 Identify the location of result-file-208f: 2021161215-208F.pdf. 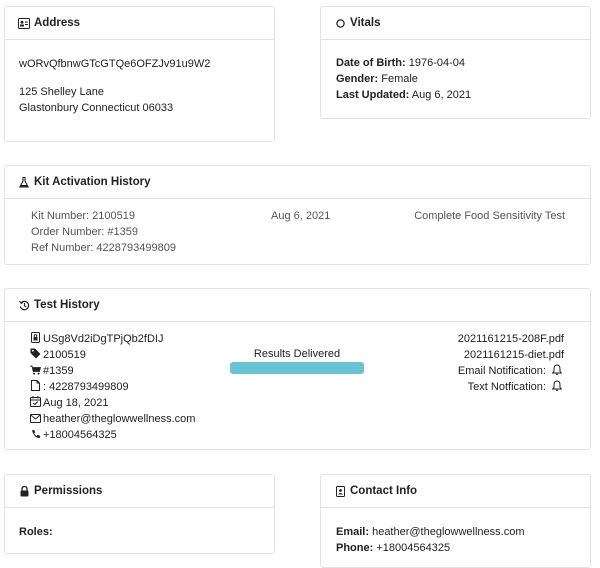
(511, 339).